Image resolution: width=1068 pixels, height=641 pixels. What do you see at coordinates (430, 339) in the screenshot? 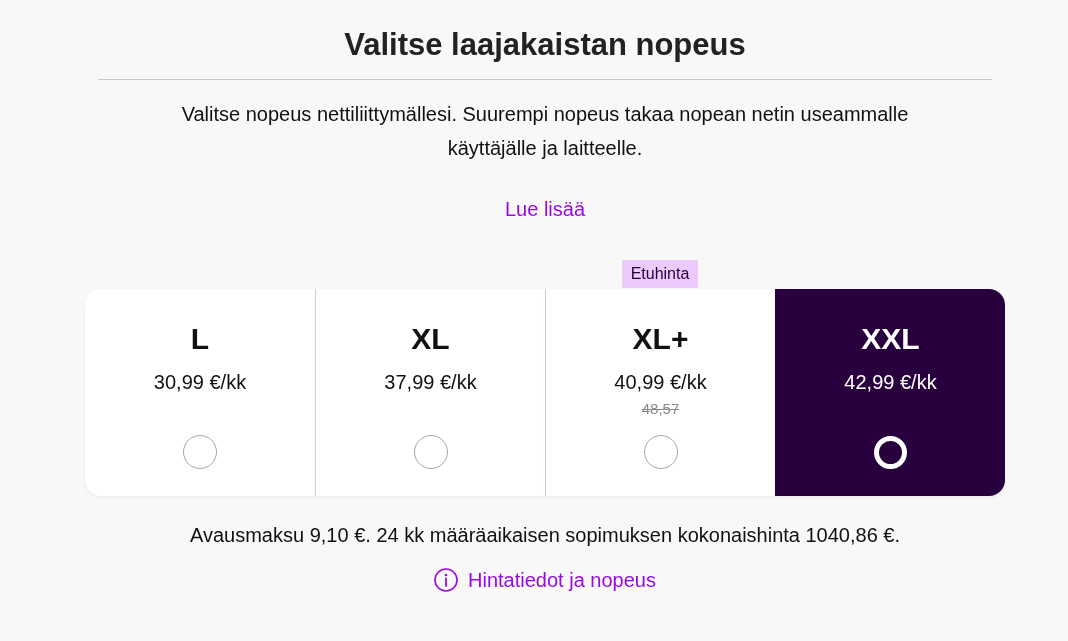
I see `plan-name: XL` at bounding box center [430, 339].